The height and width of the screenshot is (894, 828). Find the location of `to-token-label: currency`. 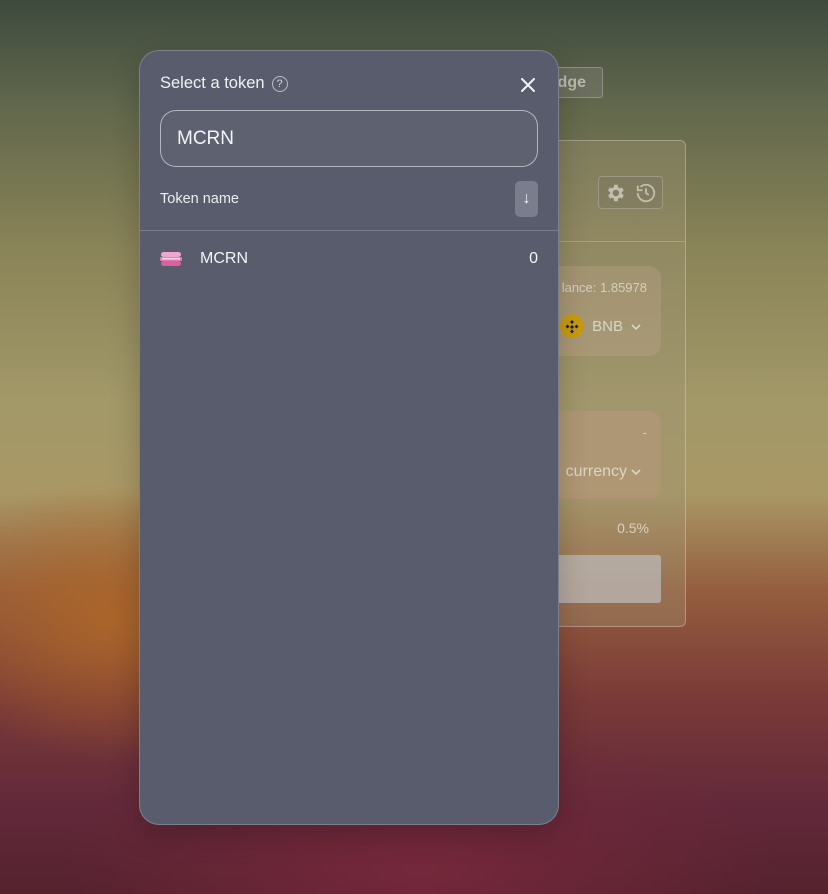

to-token-label: currency is located at coordinates (596, 471).